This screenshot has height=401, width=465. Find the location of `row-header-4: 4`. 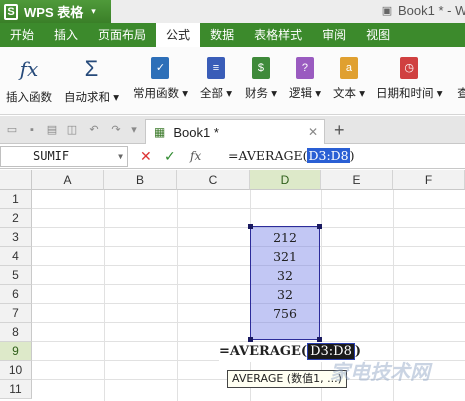

row-header-4: 4 is located at coordinates (16, 256).